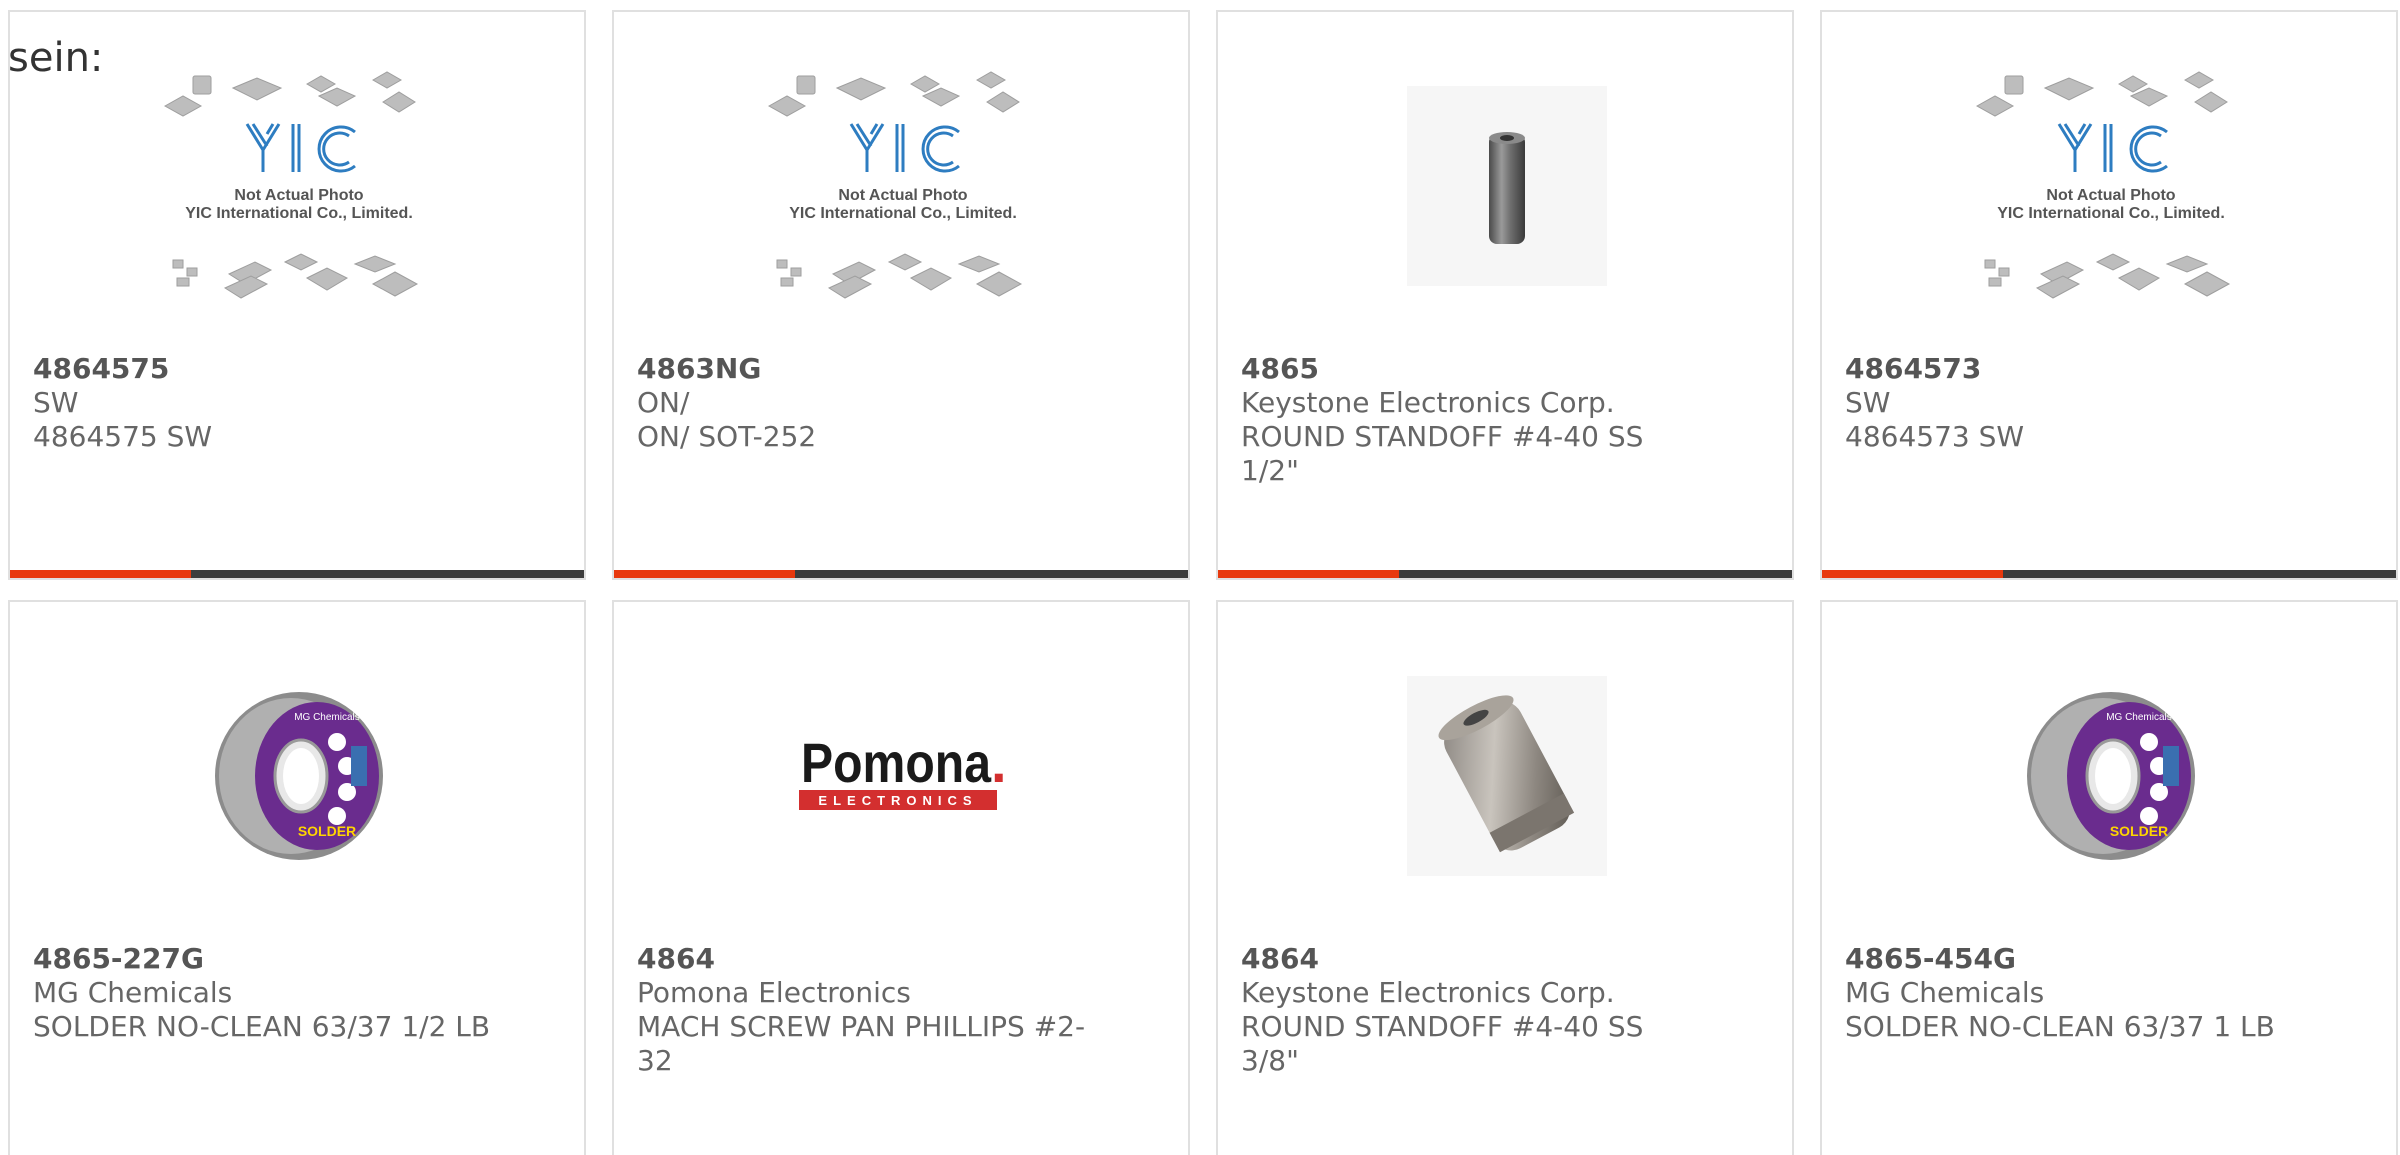  What do you see at coordinates (56, 58) in the screenshot?
I see `section-heading: sein:` at bounding box center [56, 58].